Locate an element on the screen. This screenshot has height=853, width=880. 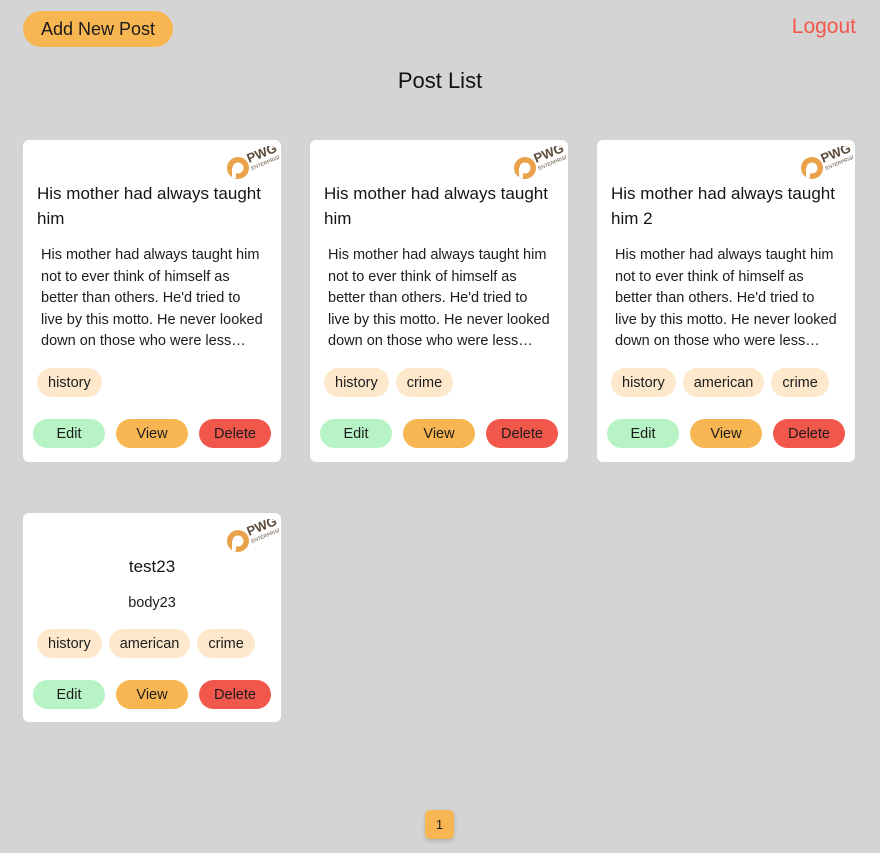
add-new-post-button: Add New Post is located at coordinates (98, 29).